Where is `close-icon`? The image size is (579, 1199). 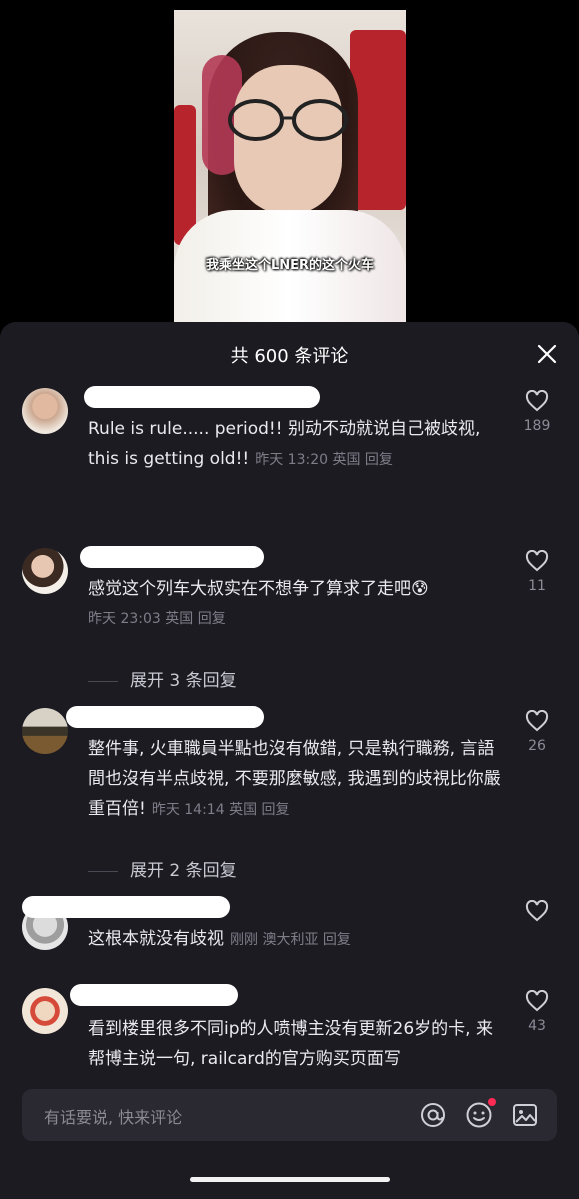
close-icon is located at coordinates (547, 354).